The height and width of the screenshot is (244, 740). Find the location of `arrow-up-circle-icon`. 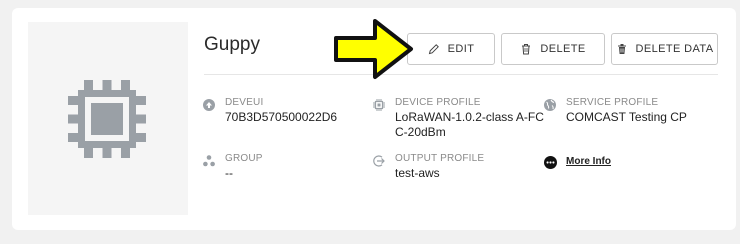

arrow-up-circle-icon is located at coordinates (209, 105).